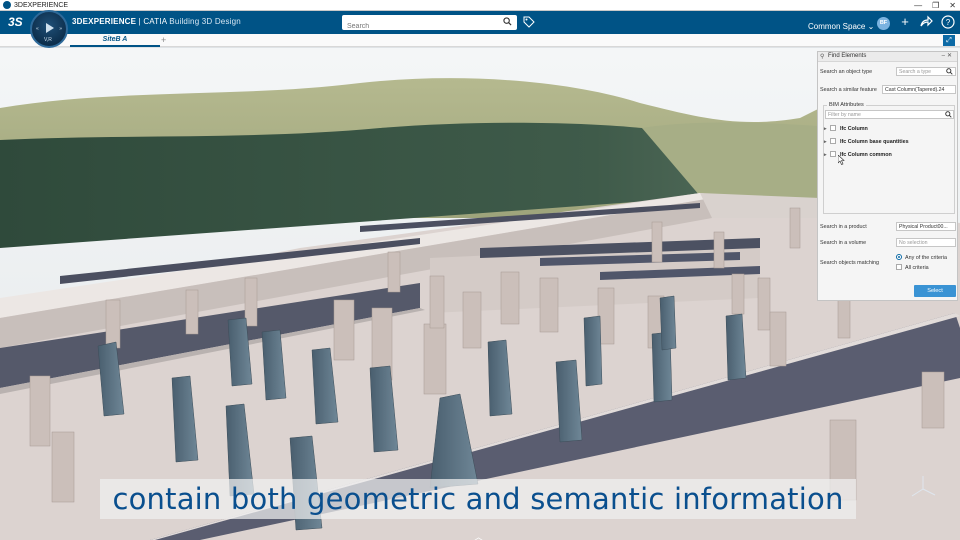  What do you see at coordinates (15, 22) in the screenshot?
I see `ds-logo-icon: 3S` at bounding box center [15, 22].